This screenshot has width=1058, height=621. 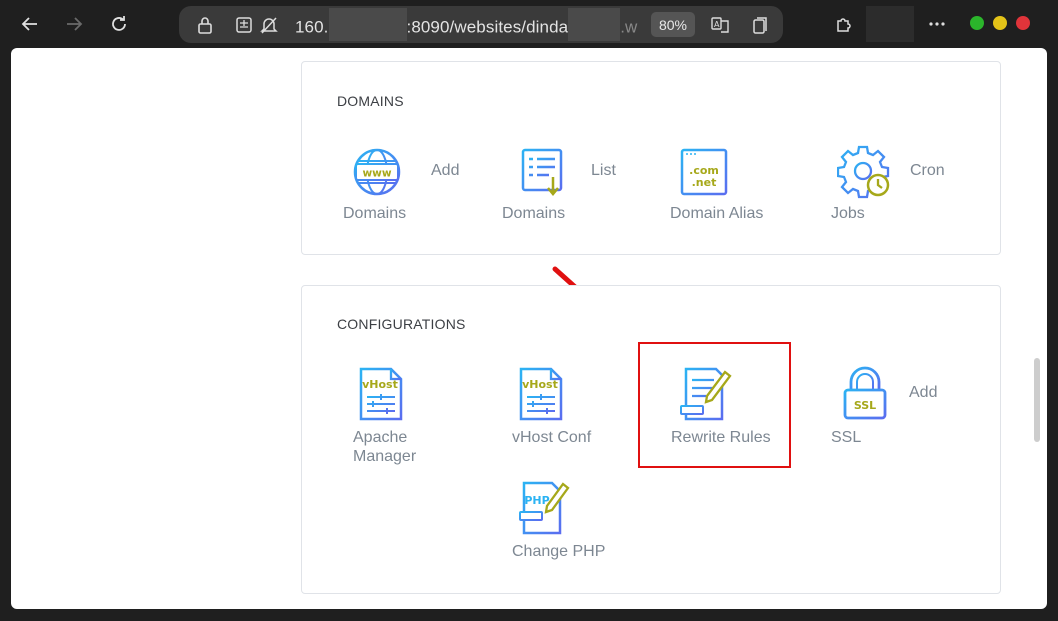 I want to click on apache-manager-label-line2: Manager, so click(x=385, y=456).